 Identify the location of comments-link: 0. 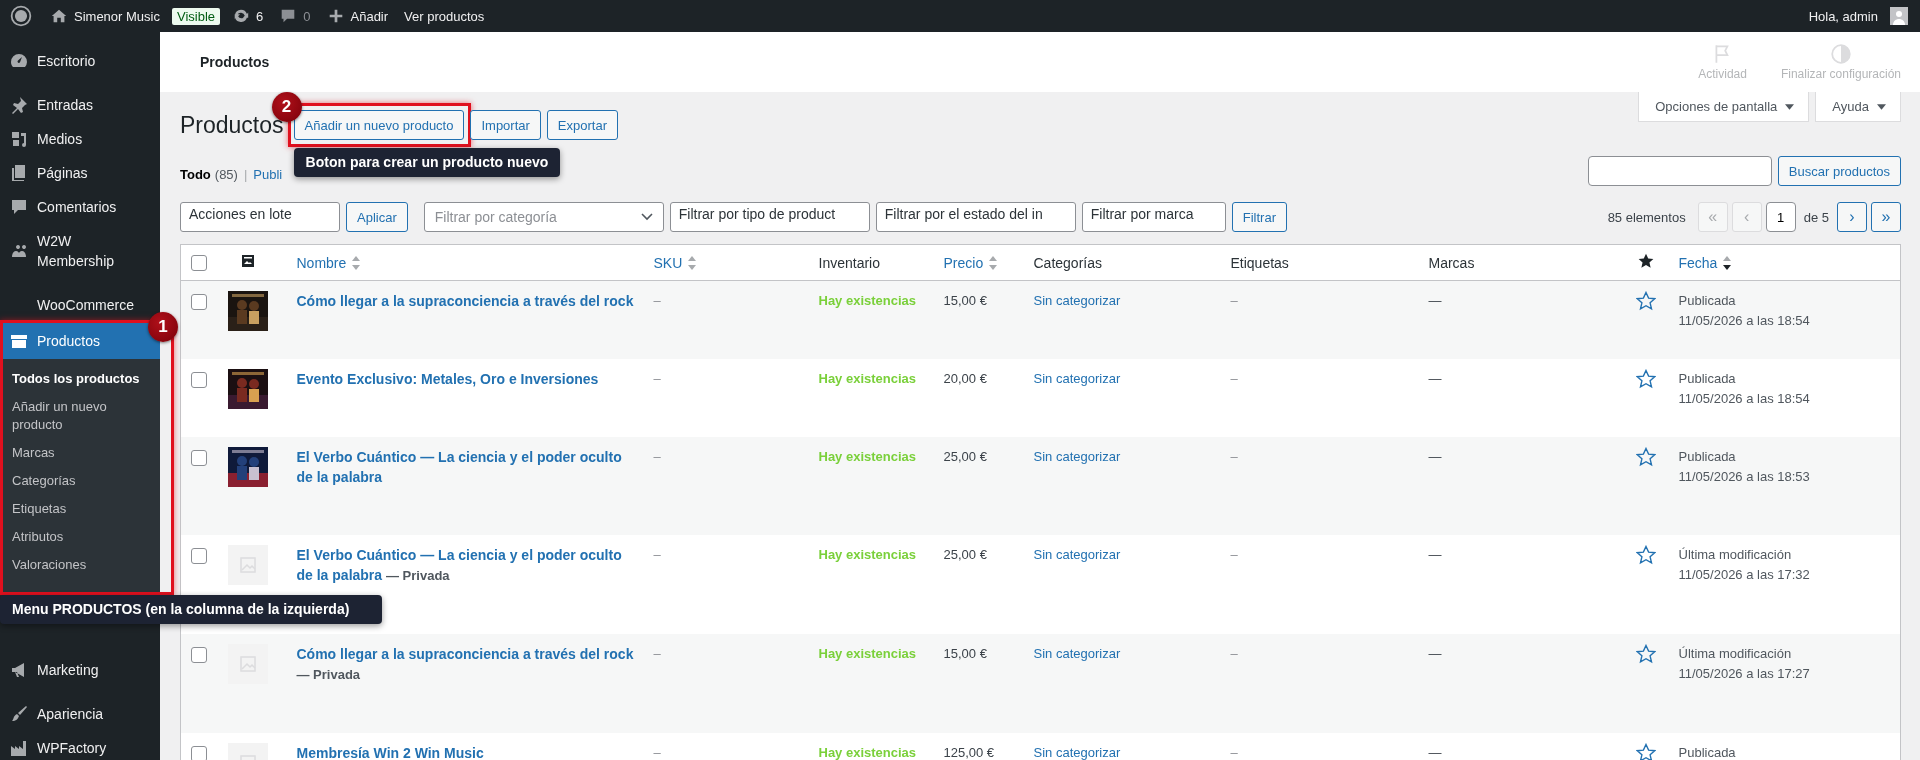
(295, 16).